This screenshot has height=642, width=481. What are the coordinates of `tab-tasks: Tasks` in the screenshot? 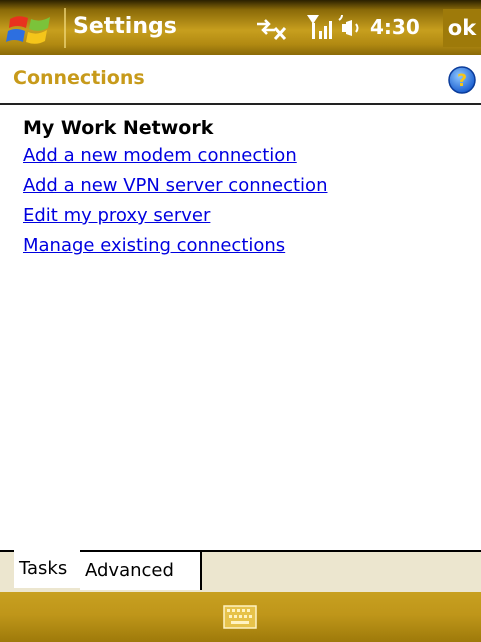 It's located at (52, 569).